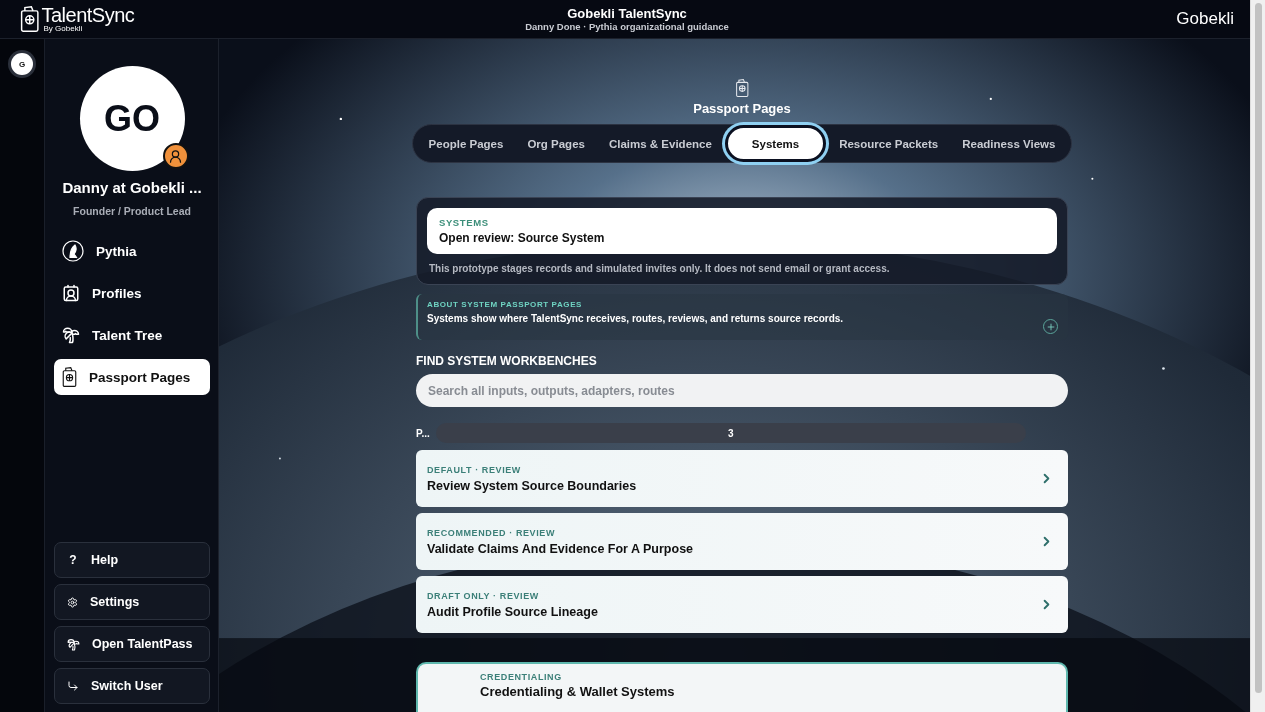 The height and width of the screenshot is (712, 1265). What do you see at coordinates (742, 478) in the screenshot?
I see `workbench-card: DEFAULT · REVIEW Review System Source Boundaries` at bounding box center [742, 478].